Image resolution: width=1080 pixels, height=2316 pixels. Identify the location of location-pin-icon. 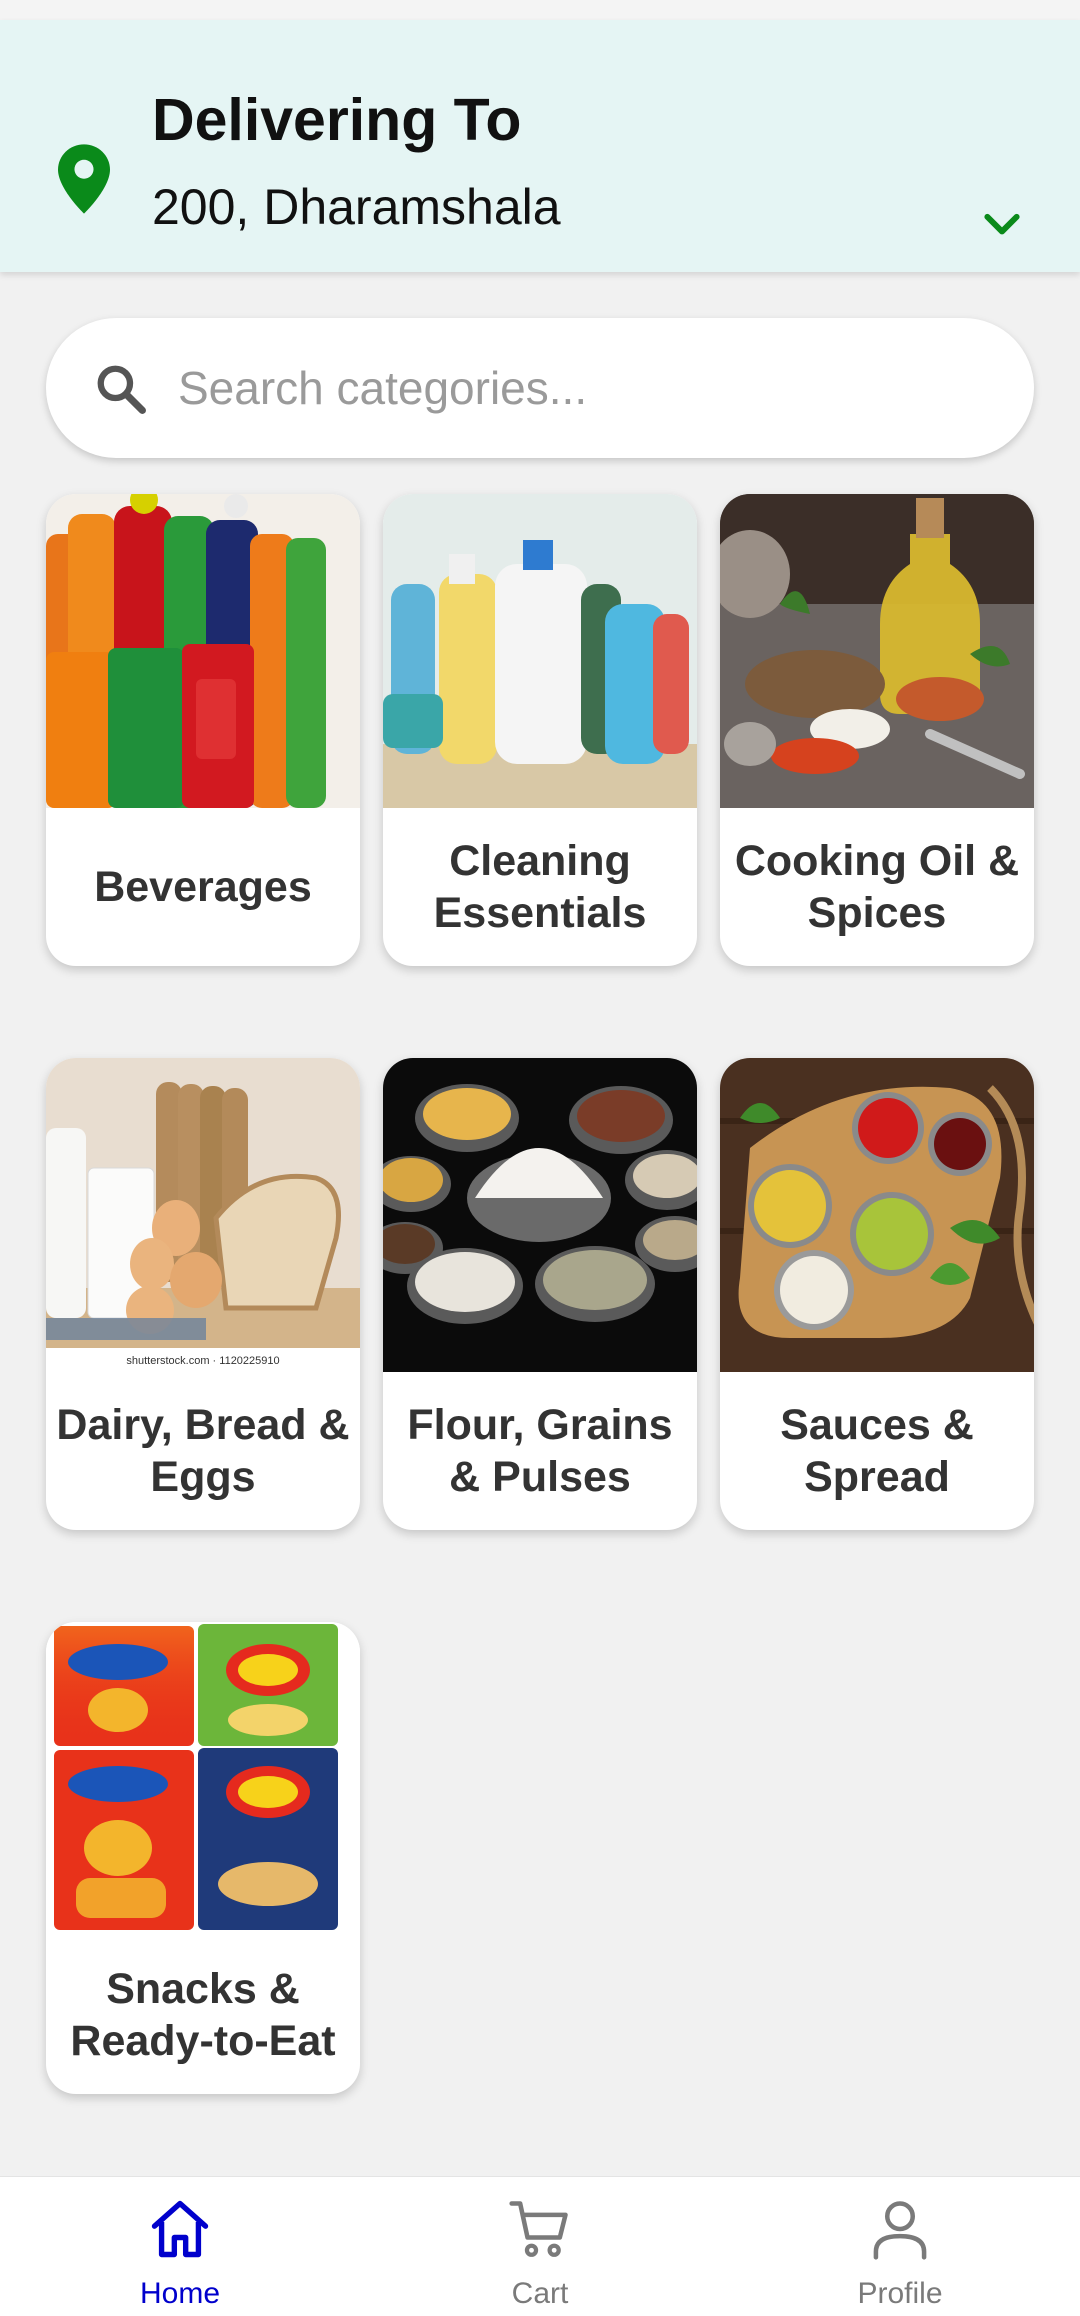
(84, 179).